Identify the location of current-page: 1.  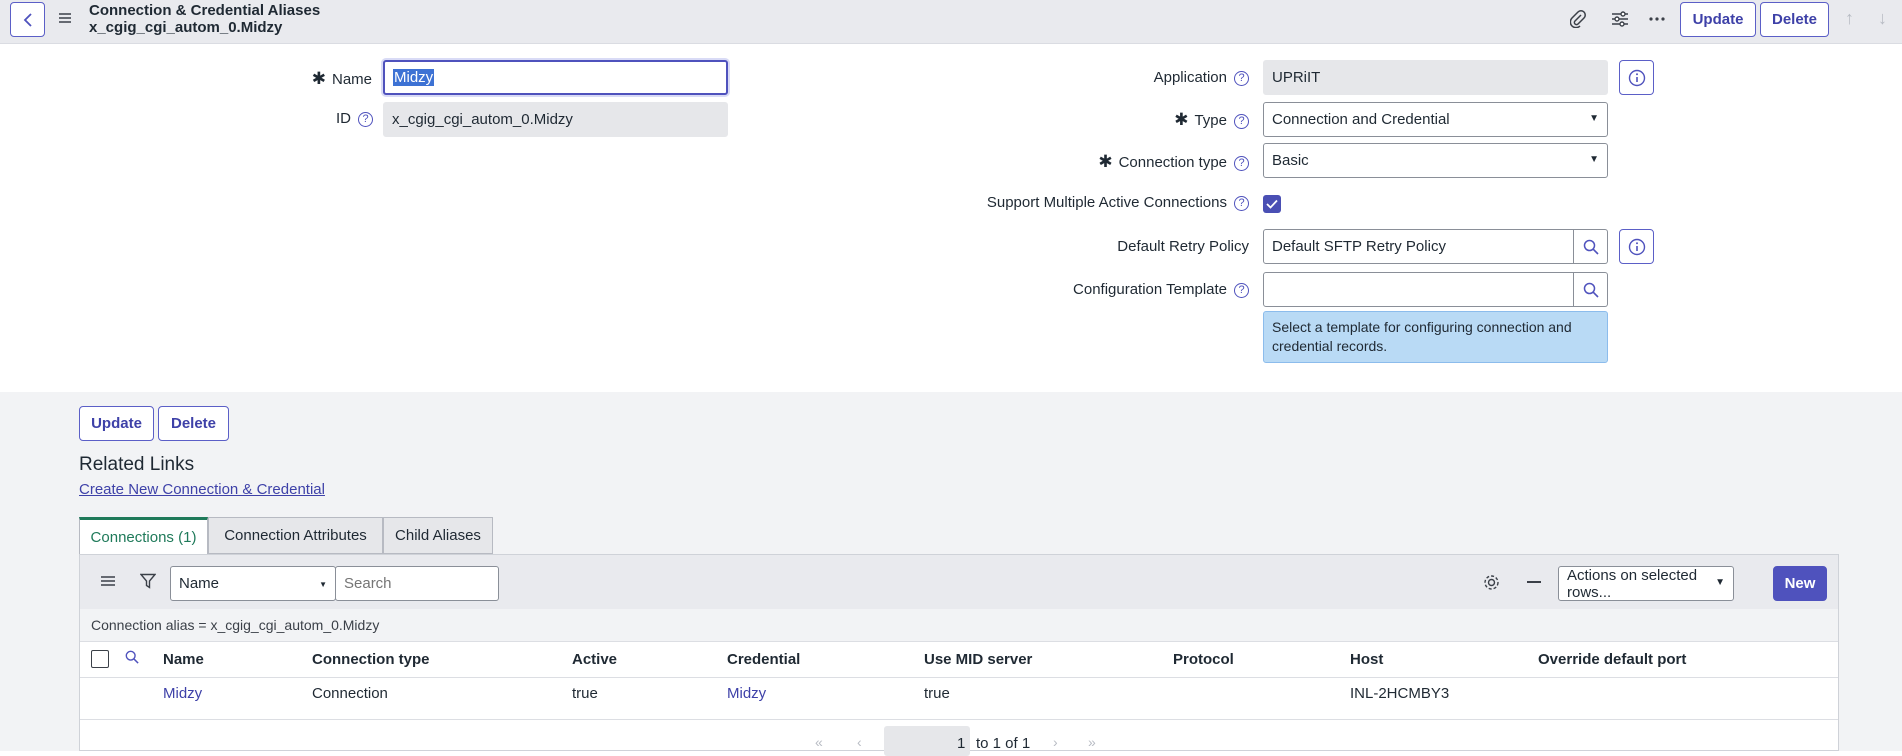
(961, 743).